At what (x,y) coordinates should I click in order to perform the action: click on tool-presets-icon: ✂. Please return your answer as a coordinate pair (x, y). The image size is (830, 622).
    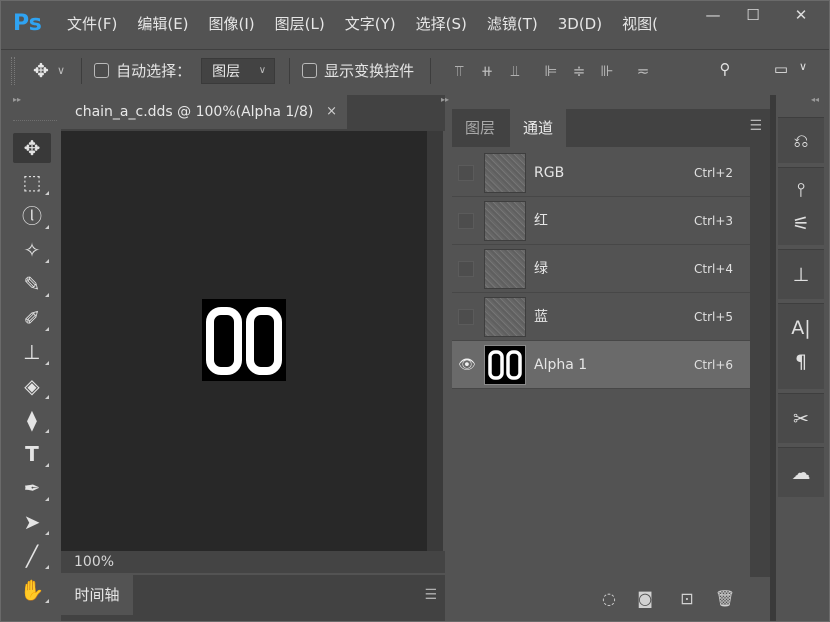
    Looking at the image, I should click on (801, 419).